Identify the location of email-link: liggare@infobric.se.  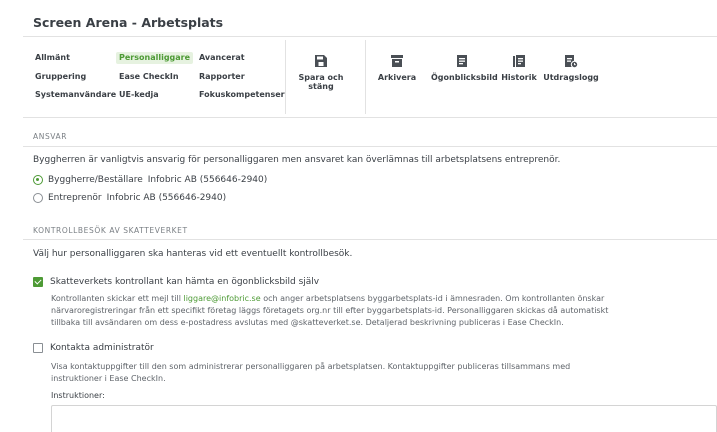
(221, 298).